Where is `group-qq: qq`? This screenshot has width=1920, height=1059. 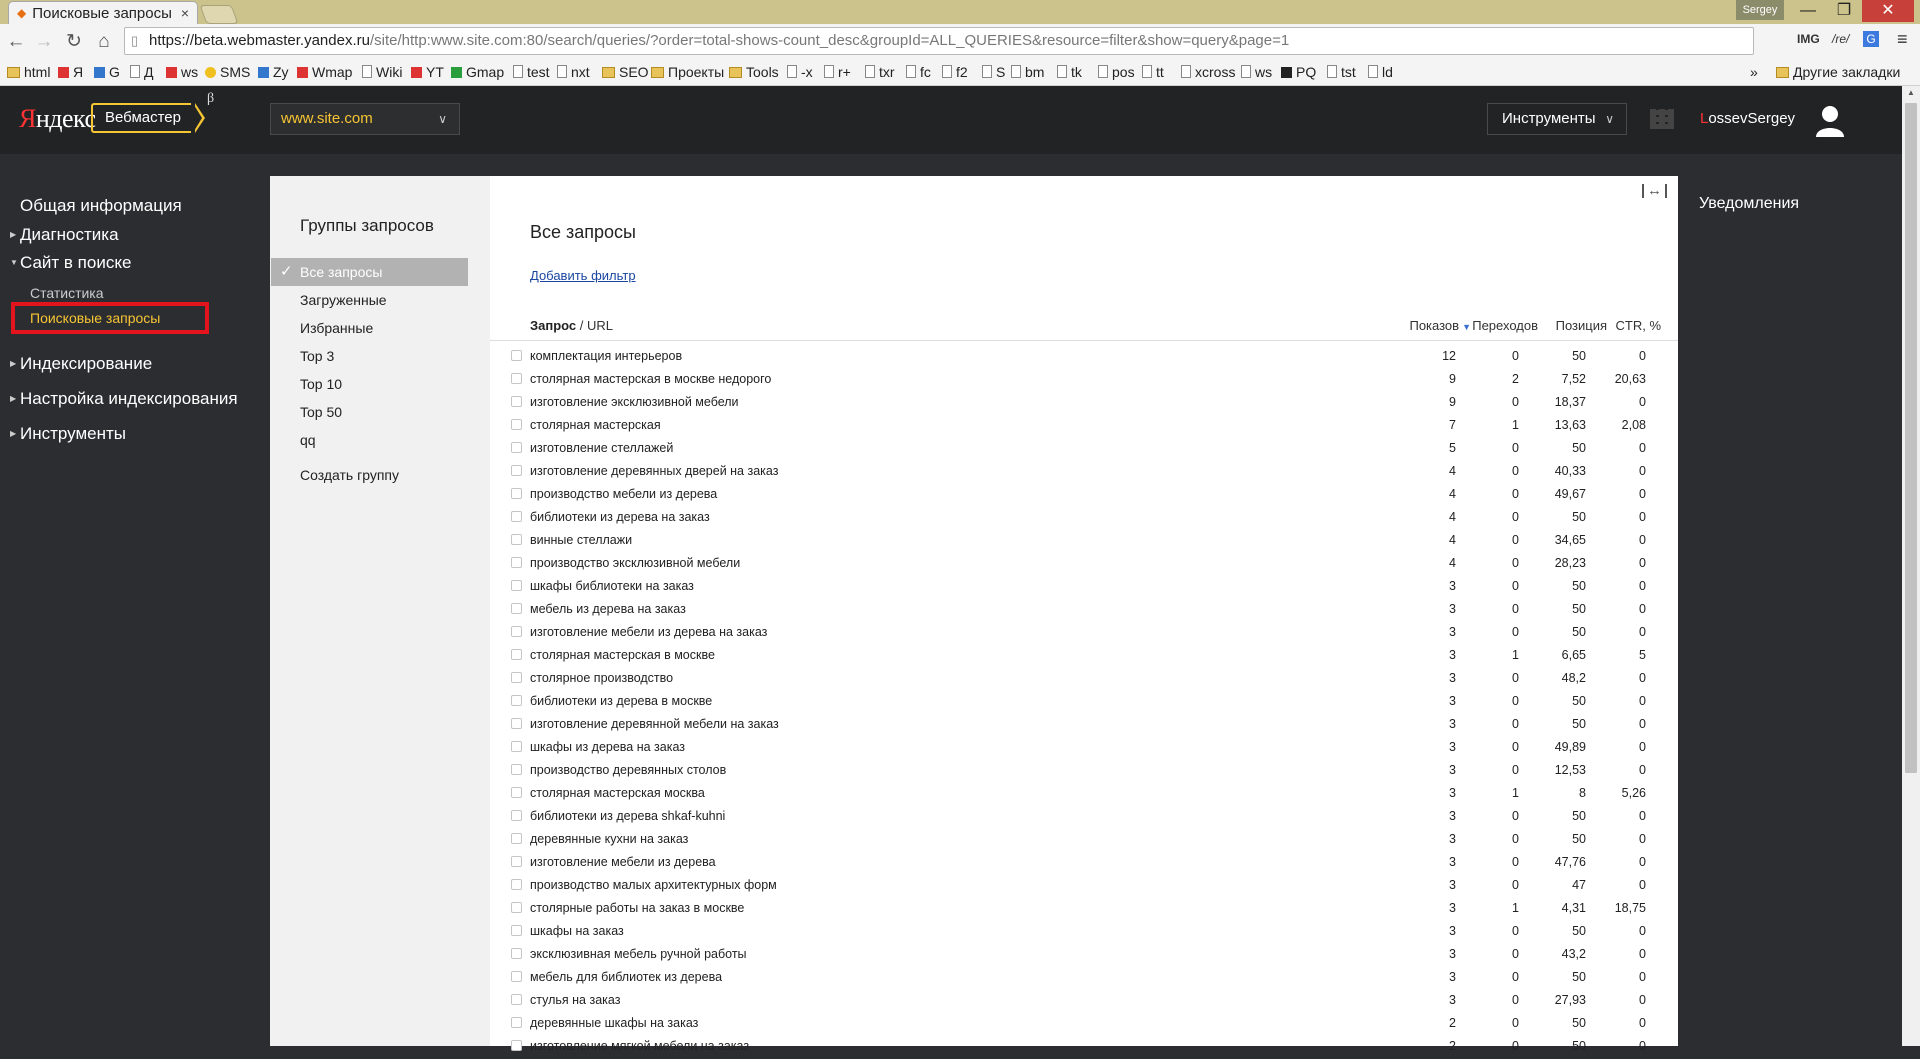 group-qq: qq is located at coordinates (308, 440).